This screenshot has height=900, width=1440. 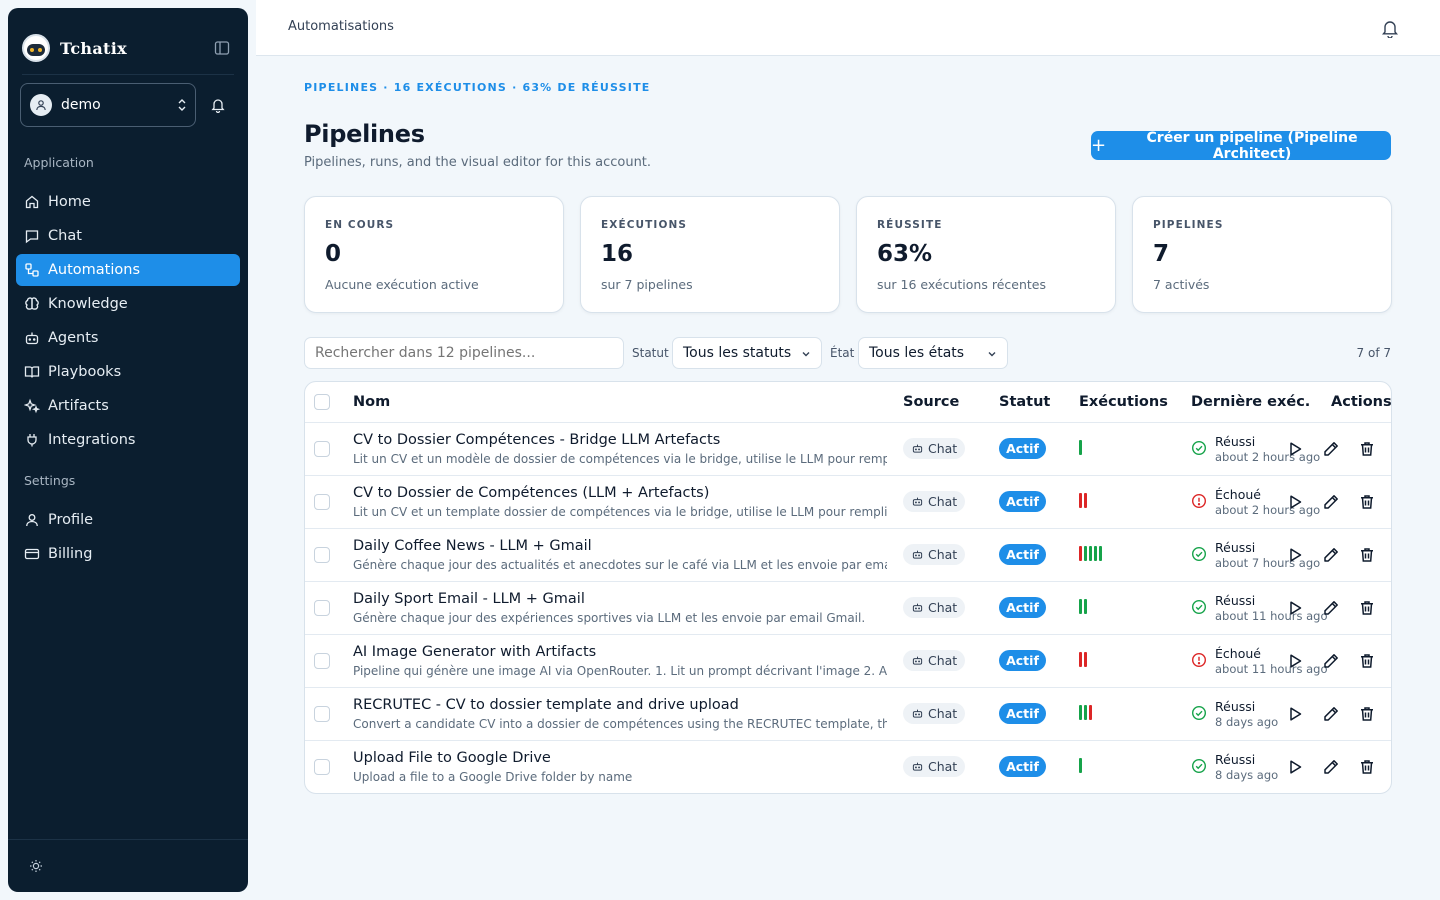 What do you see at coordinates (108, 105) in the screenshot?
I see `account-switcher: demo` at bounding box center [108, 105].